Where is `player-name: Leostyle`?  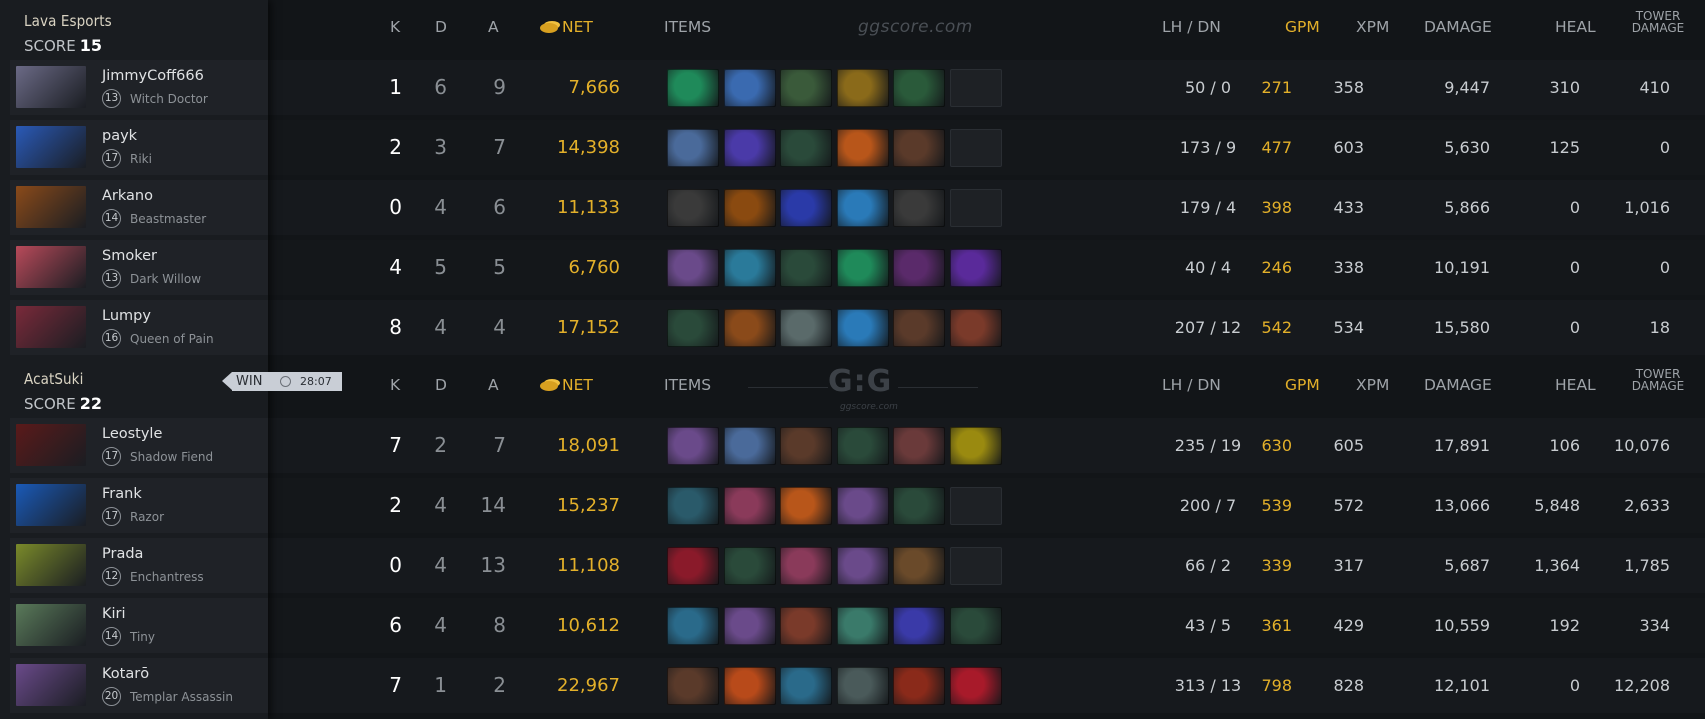 player-name: Leostyle is located at coordinates (132, 434).